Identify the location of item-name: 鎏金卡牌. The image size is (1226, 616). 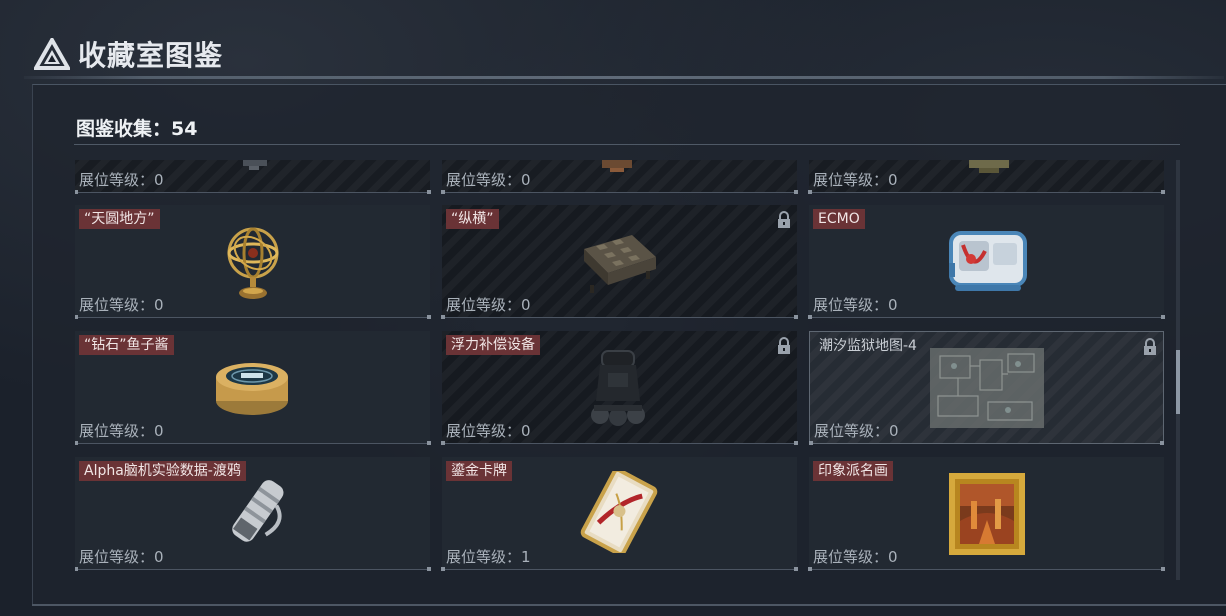
(479, 471).